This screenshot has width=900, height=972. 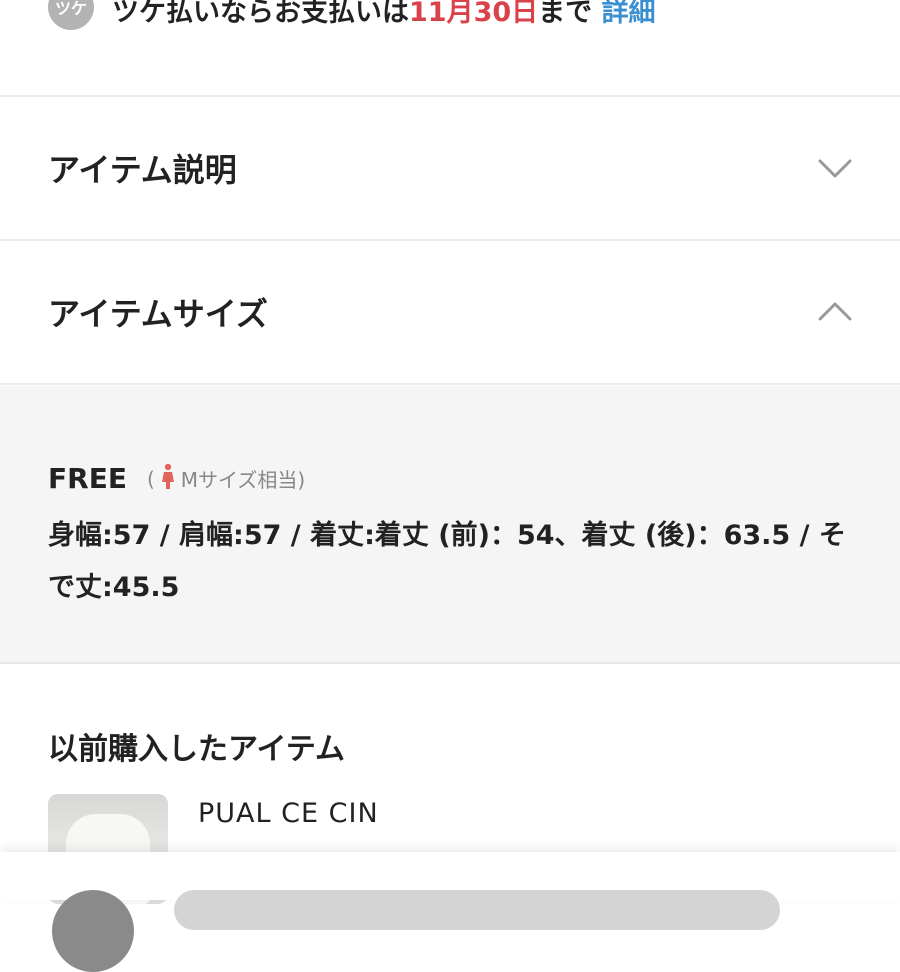 What do you see at coordinates (158, 314) in the screenshot?
I see `item-size-title: アイテムサイズ` at bounding box center [158, 314].